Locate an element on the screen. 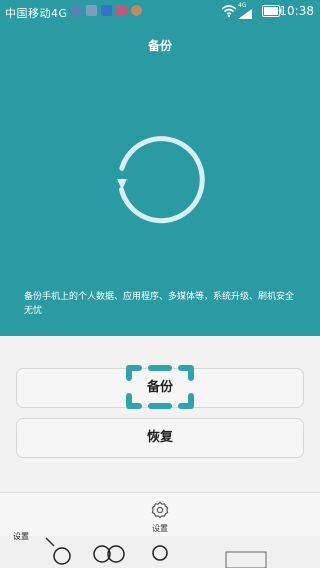 This screenshot has width=320, height=568. network-type-label: 4G is located at coordinates (242, 5).